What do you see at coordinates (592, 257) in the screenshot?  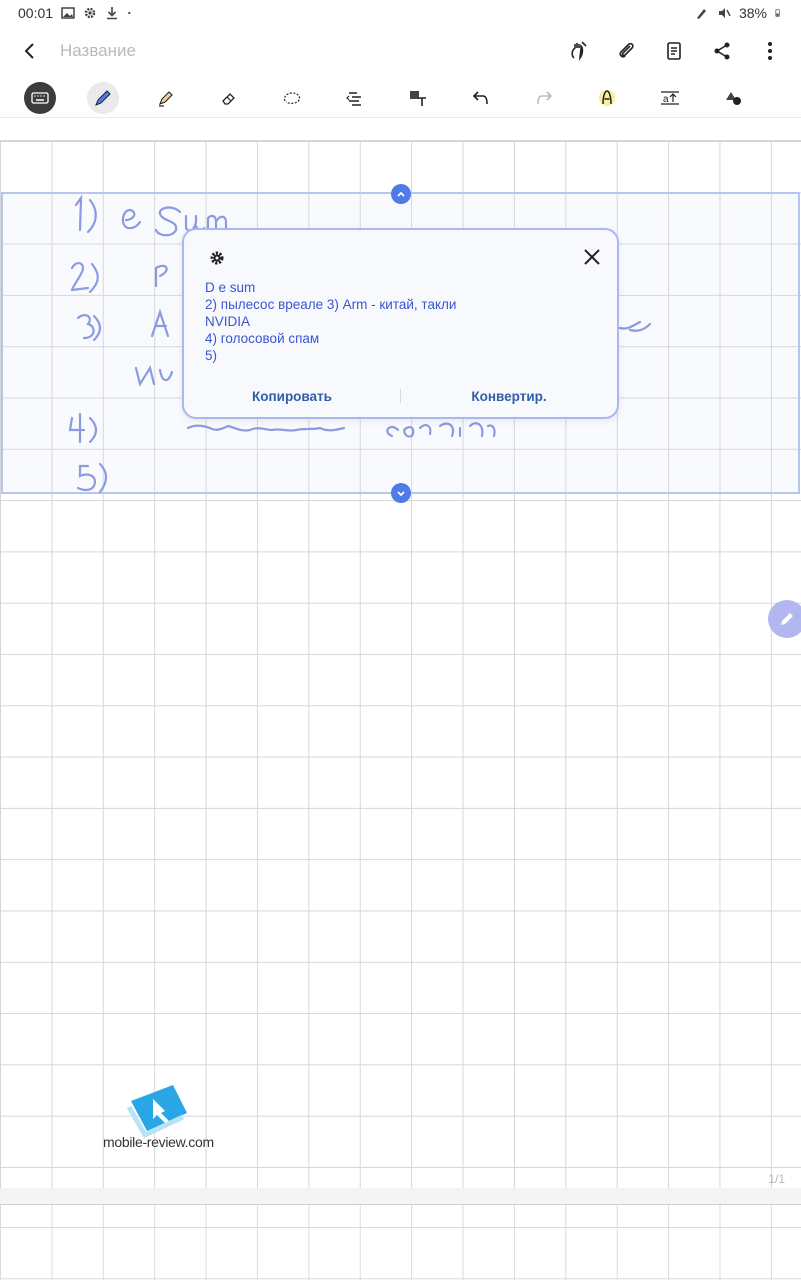 I see `close-icon` at bounding box center [592, 257].